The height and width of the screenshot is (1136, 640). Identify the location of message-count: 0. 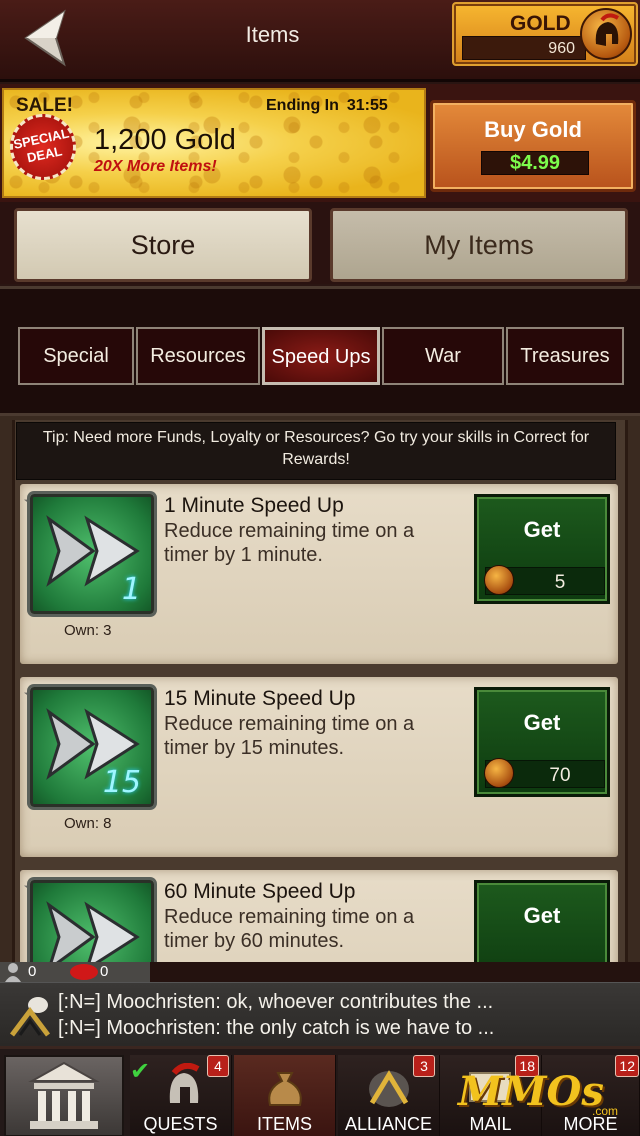
(104, 971).